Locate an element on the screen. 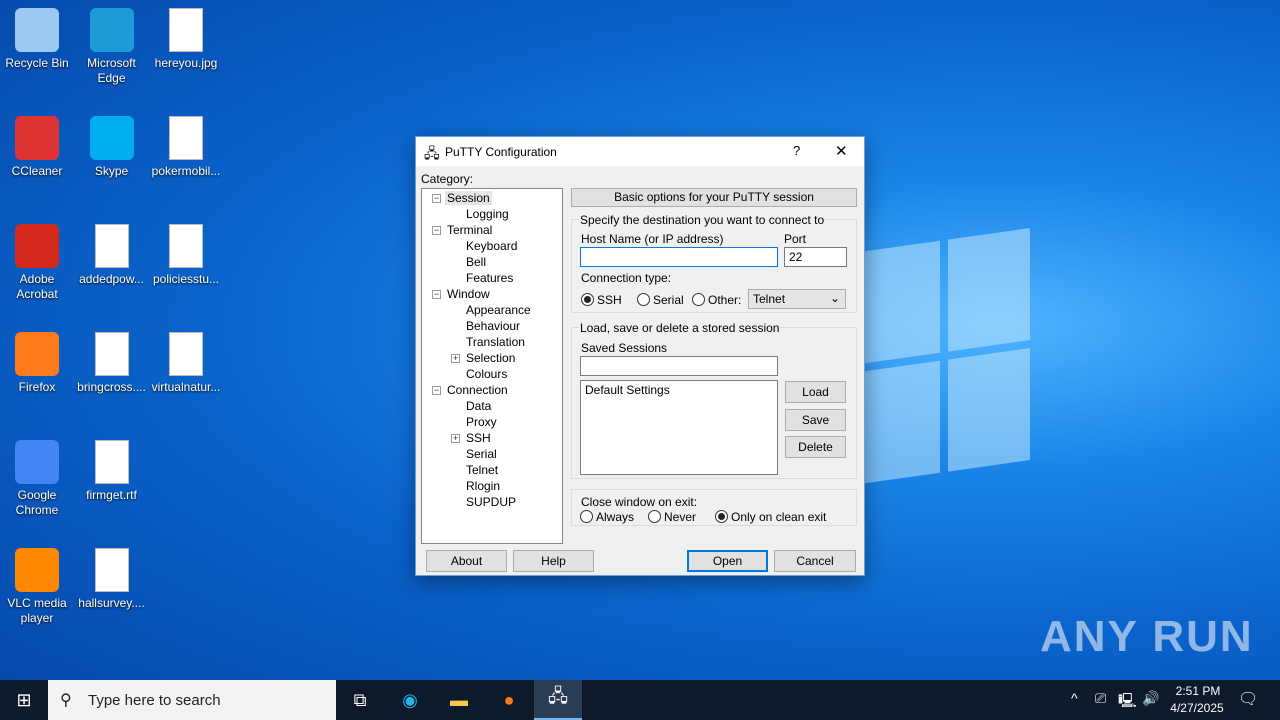 The height and width of the screenshot is (720, 1280). tree-item-connection: Connection is located at coordinates (477, 390).